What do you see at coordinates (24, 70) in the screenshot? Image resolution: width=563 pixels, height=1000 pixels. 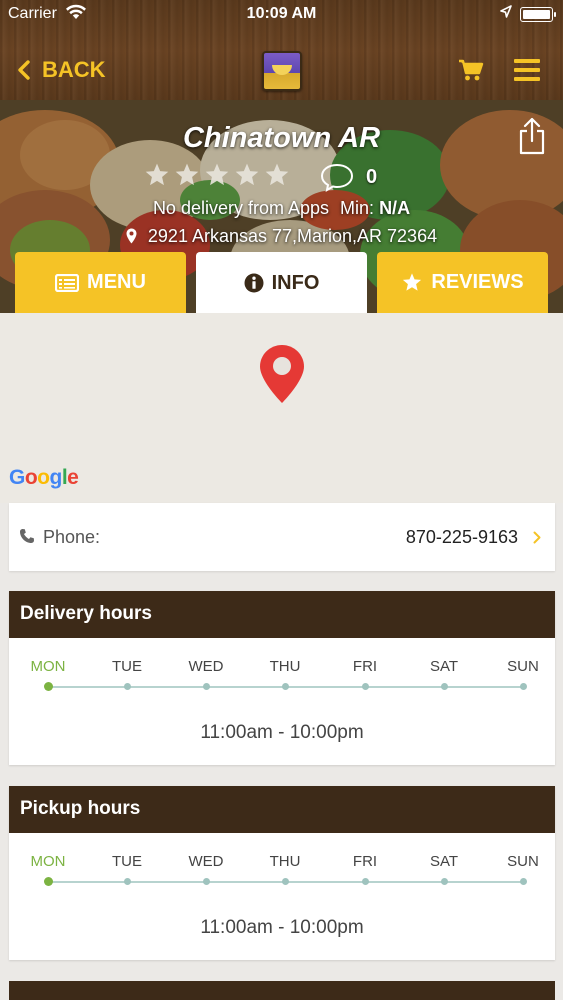 I see `chevron-left-icon` at bounding box center [24, 70].